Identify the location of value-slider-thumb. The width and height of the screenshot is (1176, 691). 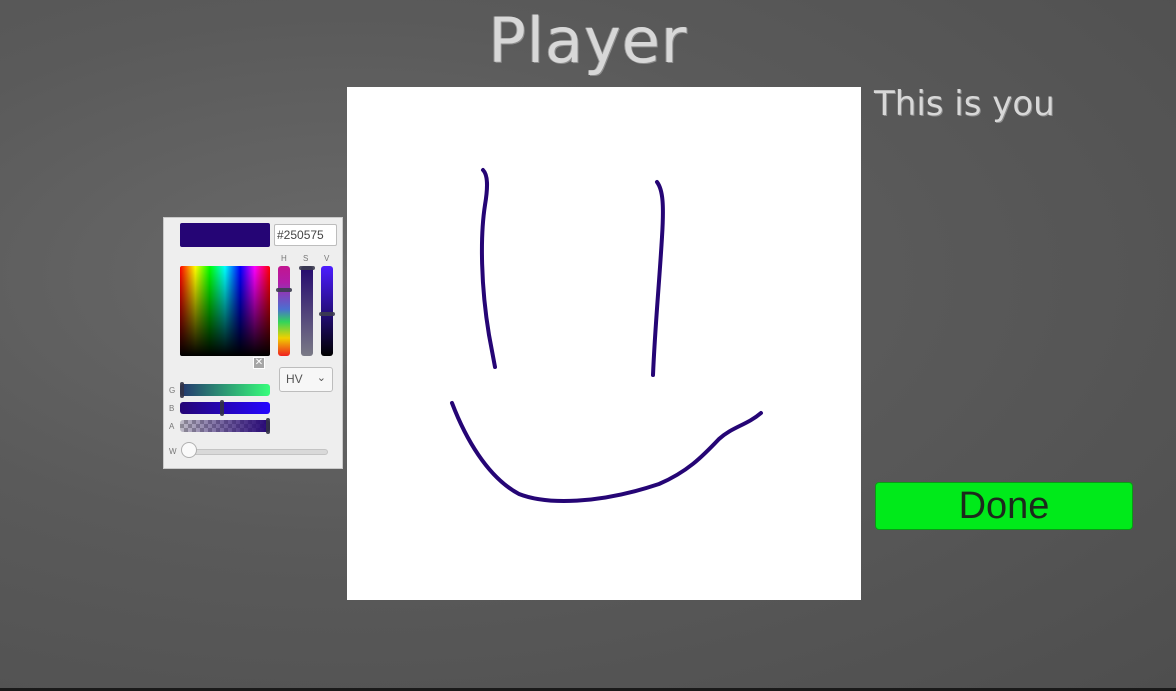
(327, 314).